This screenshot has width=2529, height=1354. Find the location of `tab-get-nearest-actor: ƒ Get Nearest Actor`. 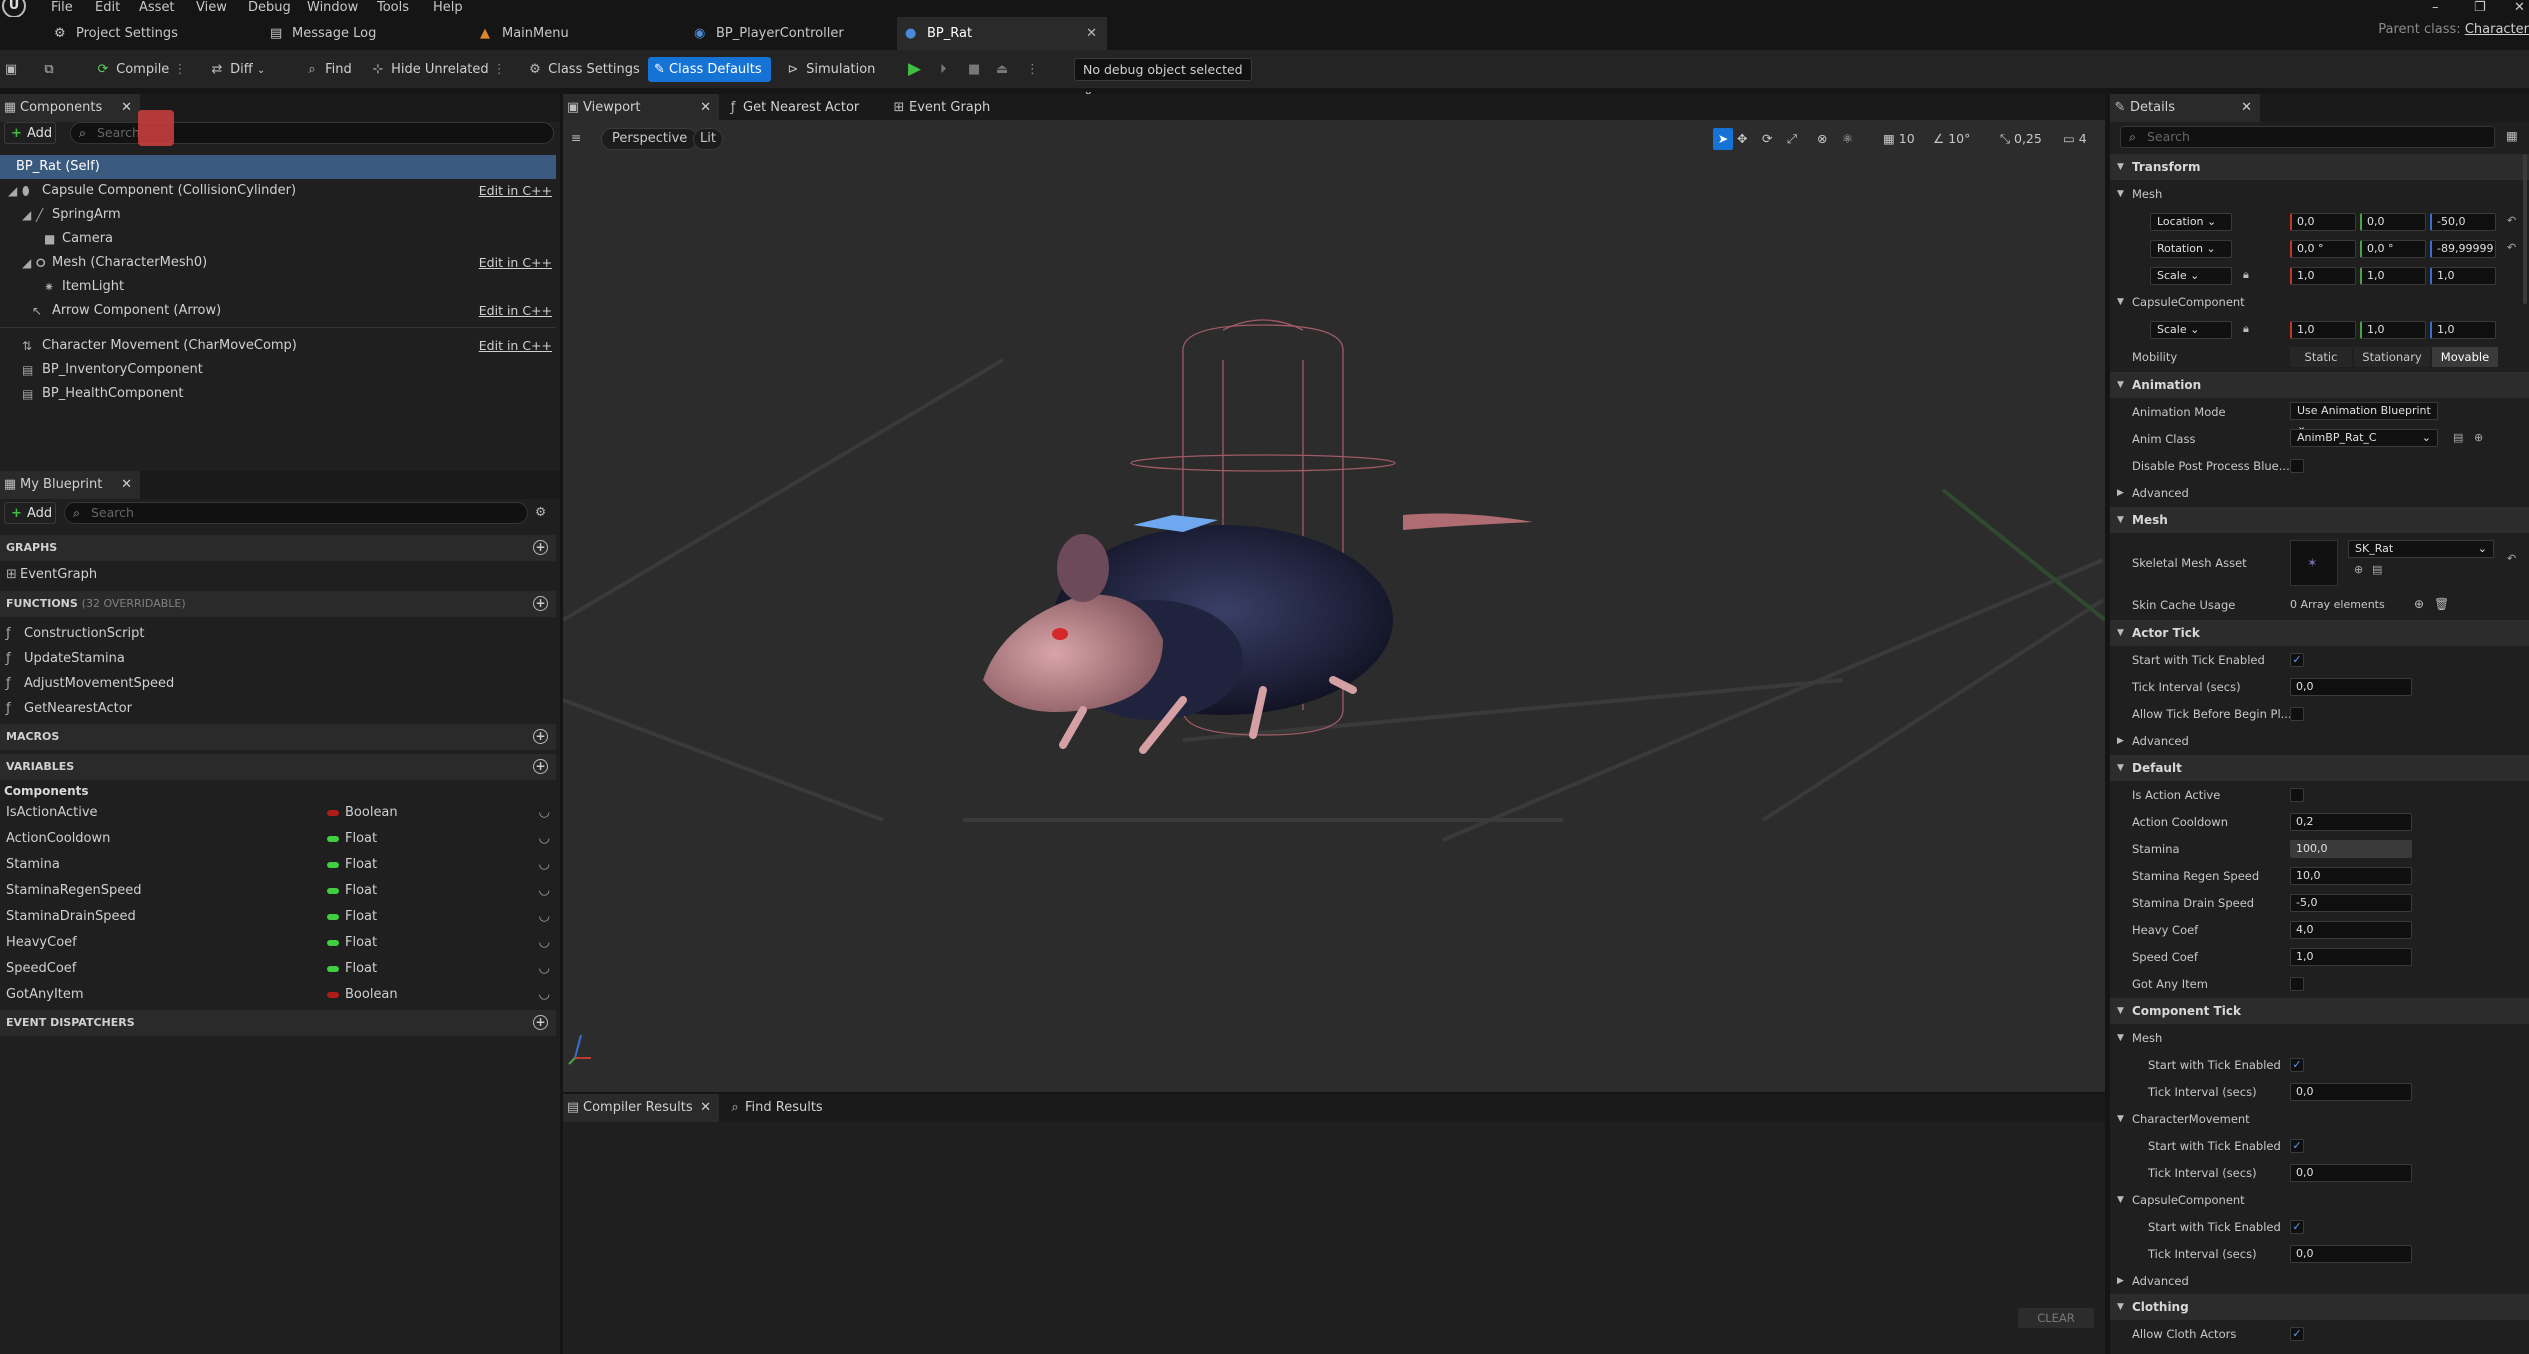

tab-get-nearest-actor: ƒ Get Nearest Actor is located at coordinates (803, 108).